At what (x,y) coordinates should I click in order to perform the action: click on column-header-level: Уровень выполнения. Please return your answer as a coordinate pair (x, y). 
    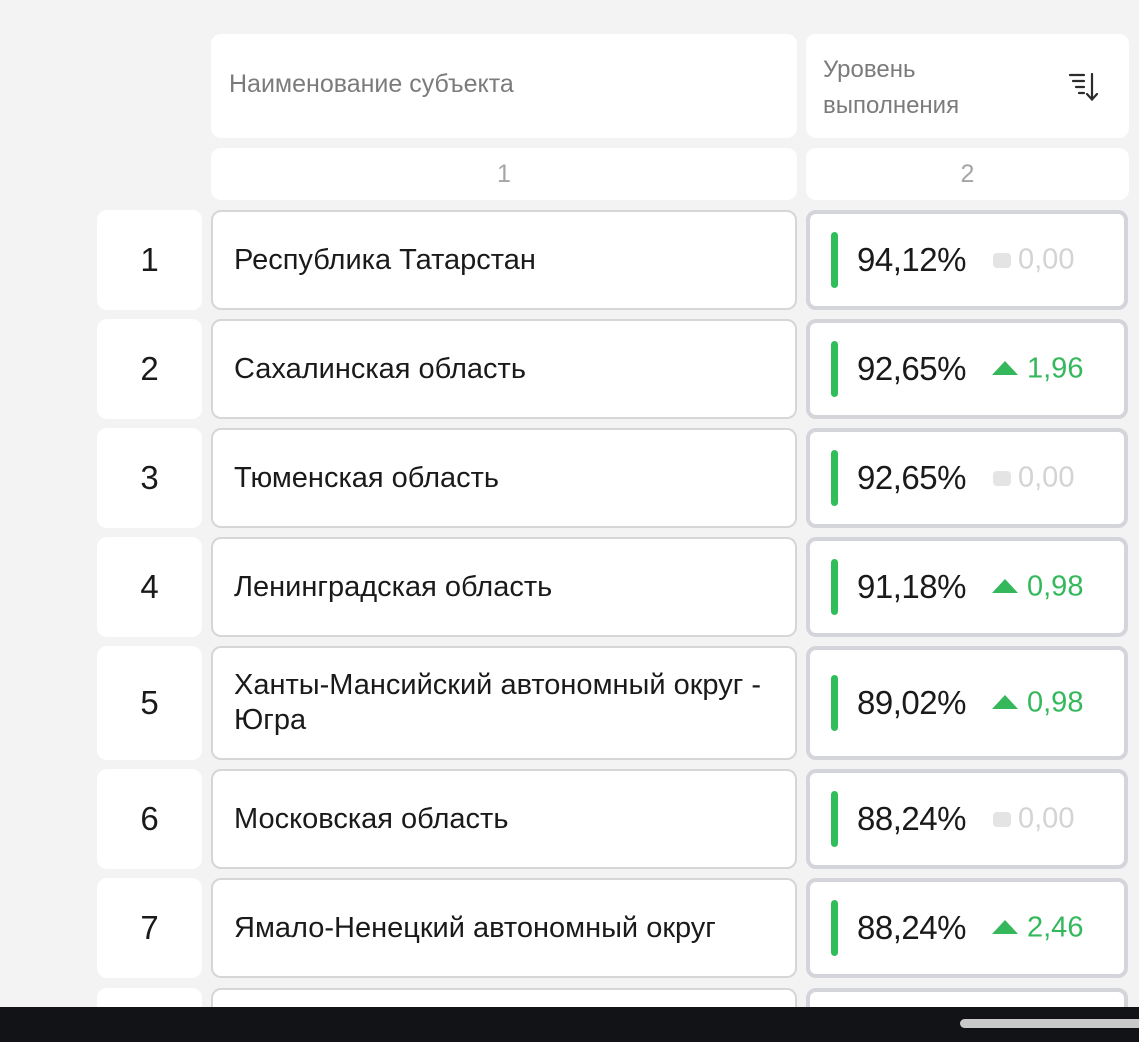
    Looking at the image, I should click on (967, 86).